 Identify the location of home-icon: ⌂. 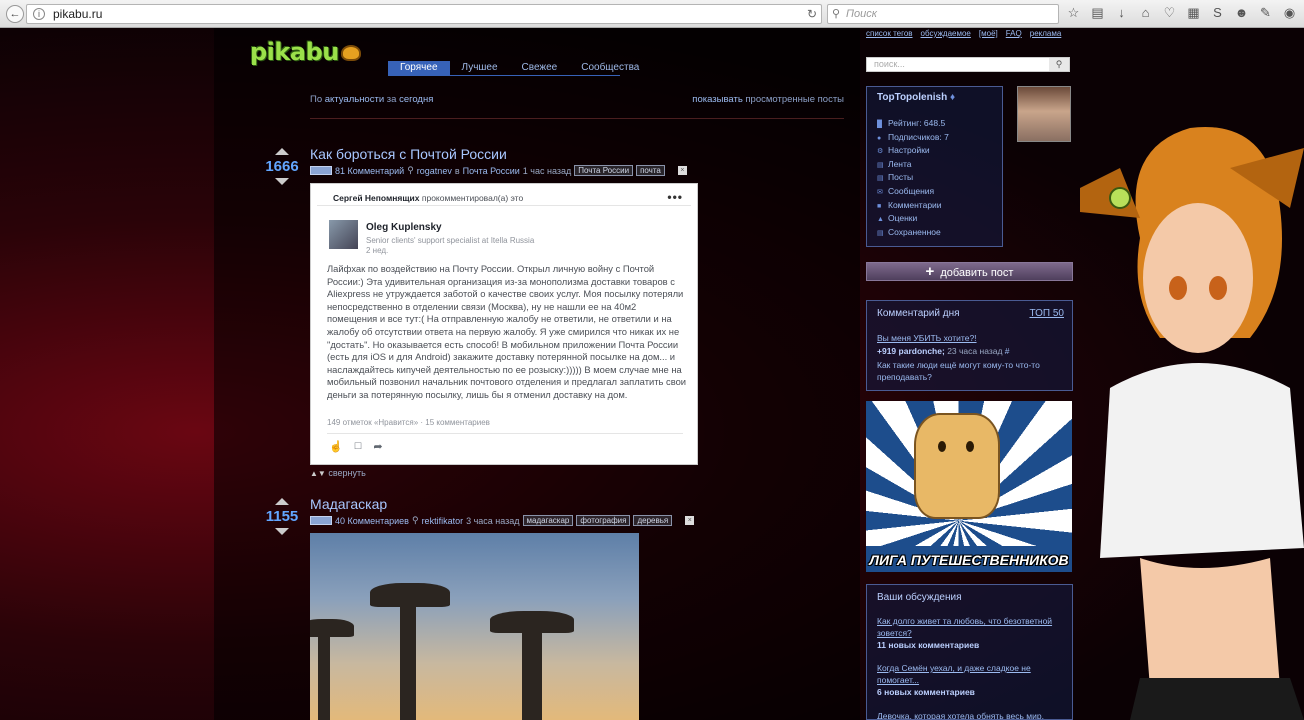
(1145, 13).